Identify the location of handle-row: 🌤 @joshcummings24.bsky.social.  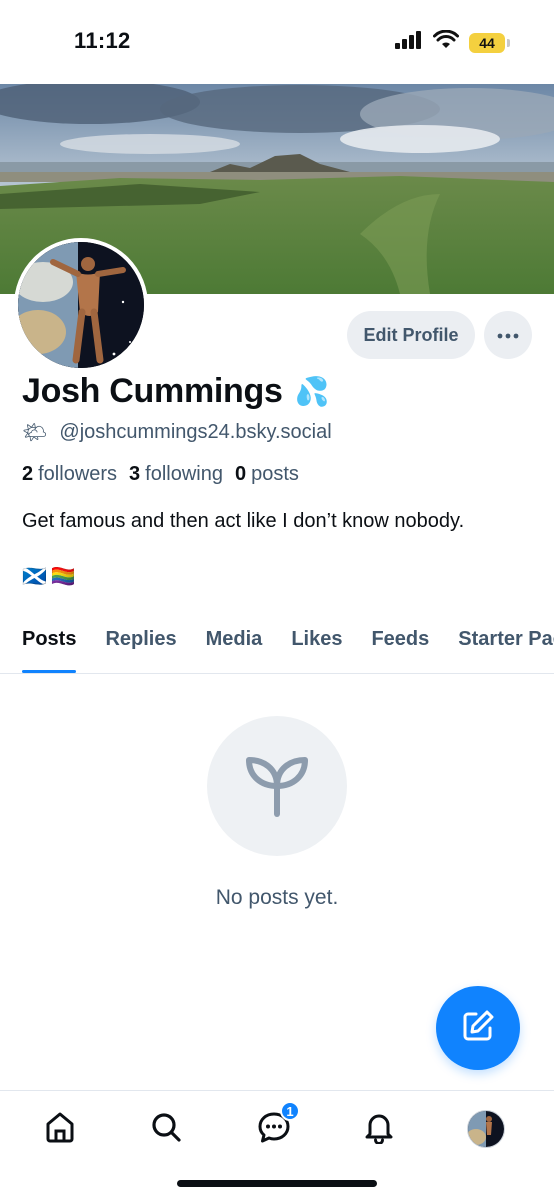
(177, 432).